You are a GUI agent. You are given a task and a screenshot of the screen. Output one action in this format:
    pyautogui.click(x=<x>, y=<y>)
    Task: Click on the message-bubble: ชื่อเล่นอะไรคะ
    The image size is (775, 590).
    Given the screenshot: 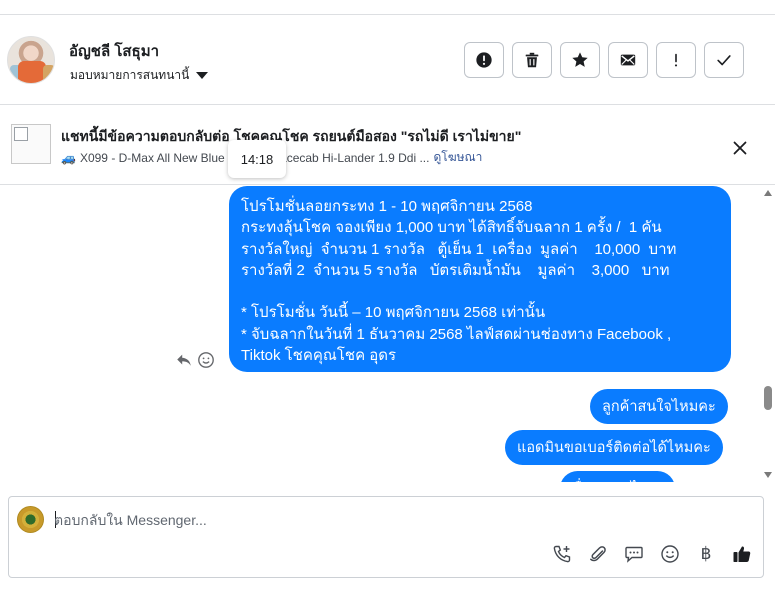 What is the action you would take?
    pyautogui.click(x=618, y=476)
    